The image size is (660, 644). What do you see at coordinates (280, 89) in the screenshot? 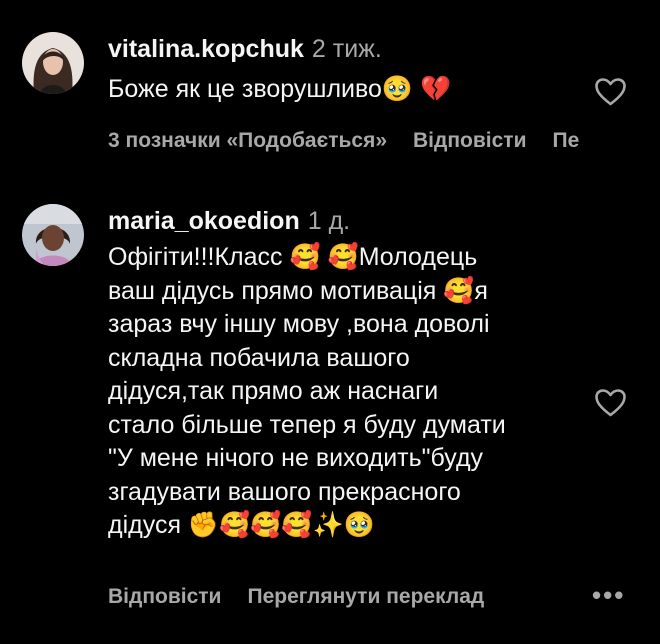
I see `comment-text: Боже як це зворушливо🥹 💔` at bounding box center [280, 89].